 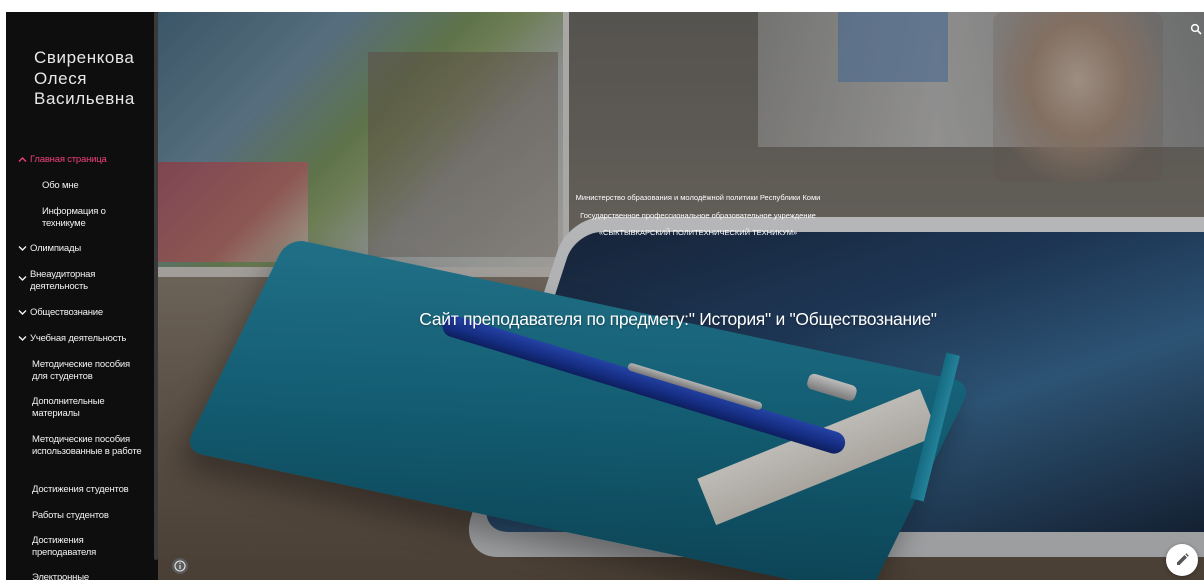 I want to click on nav-item-student-manuals: Методические пособия для студентов, so click(x=88, y=370).